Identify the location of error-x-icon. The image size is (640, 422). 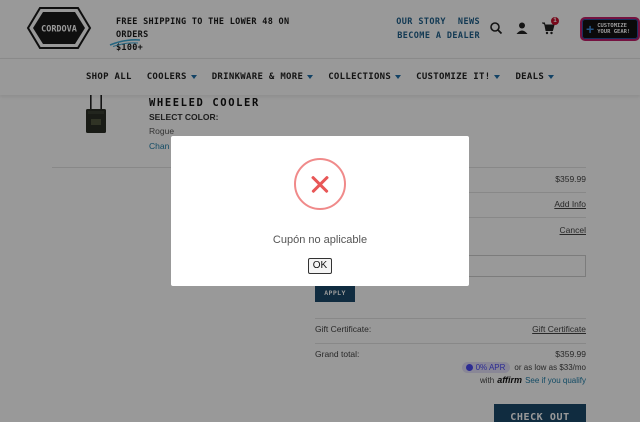
(320, 184).